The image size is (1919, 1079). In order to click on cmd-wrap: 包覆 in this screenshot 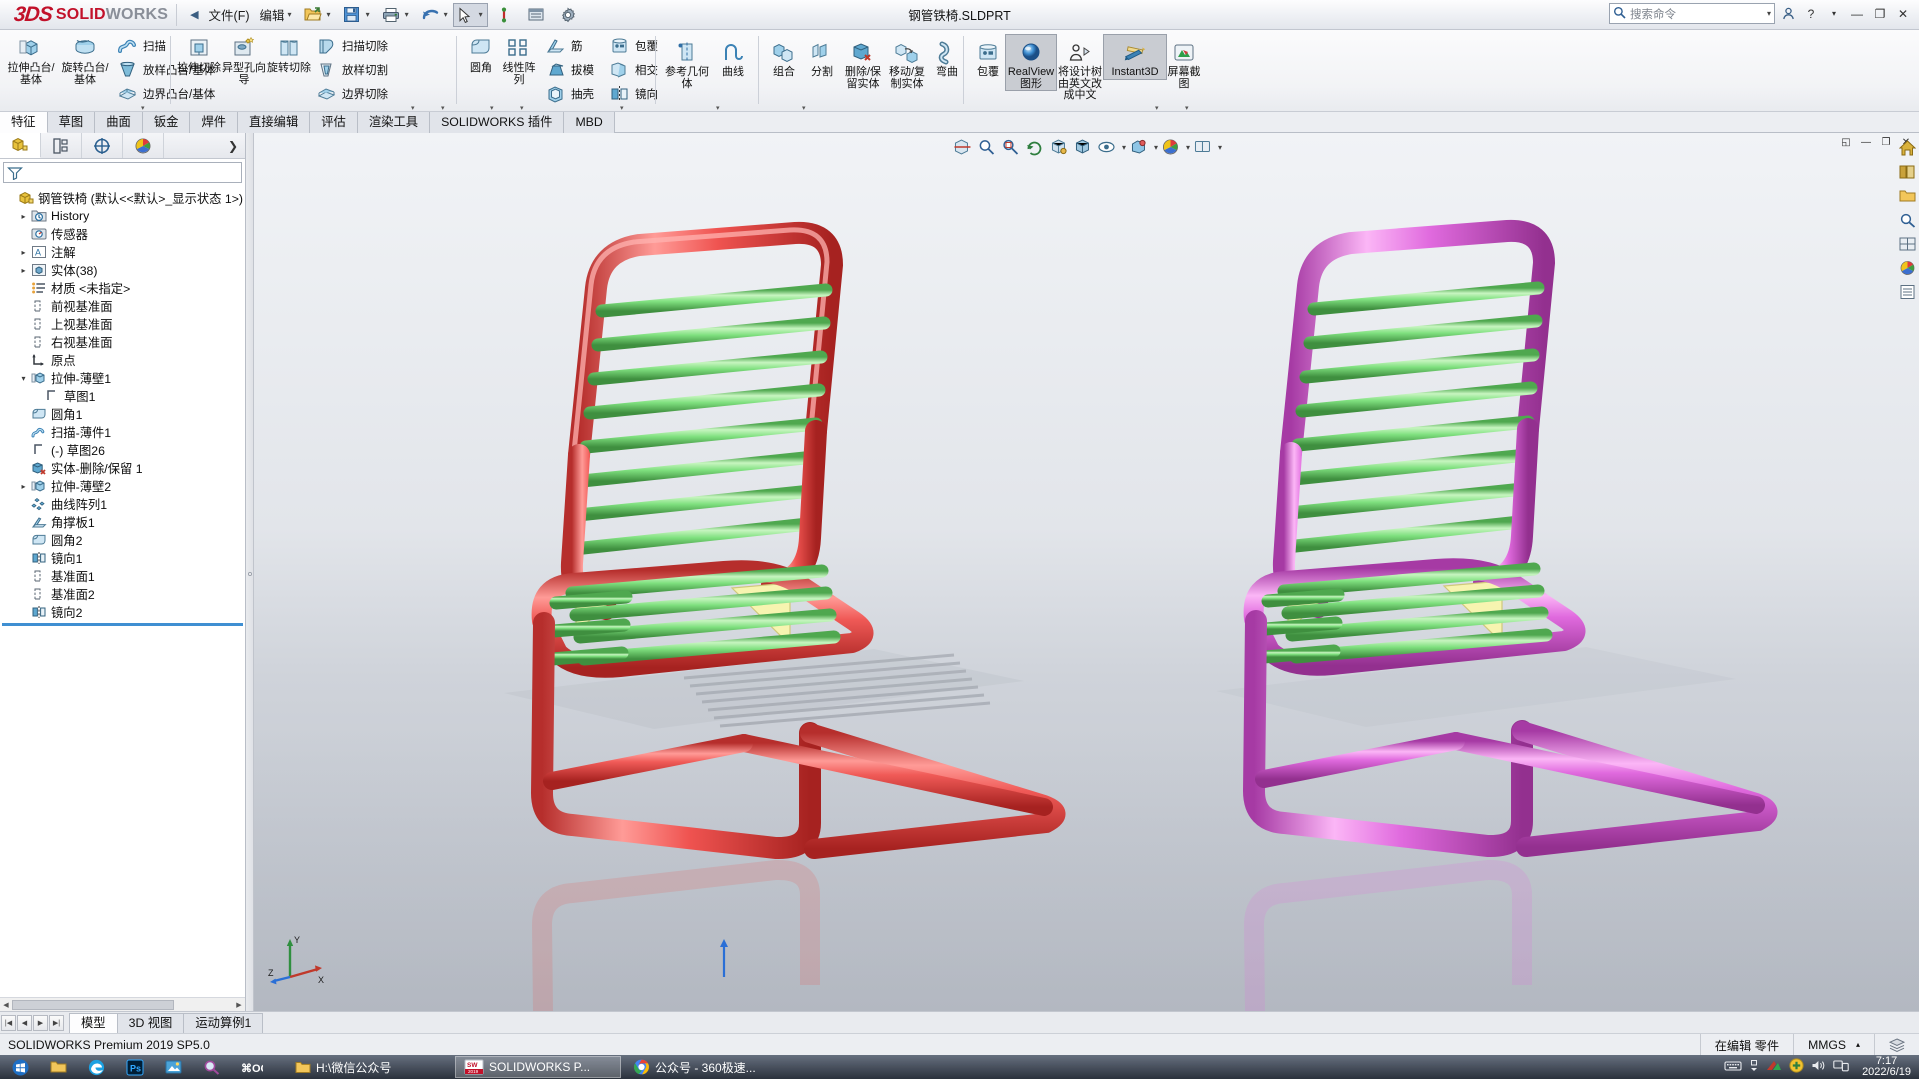, I will do `click(633, 46)`.